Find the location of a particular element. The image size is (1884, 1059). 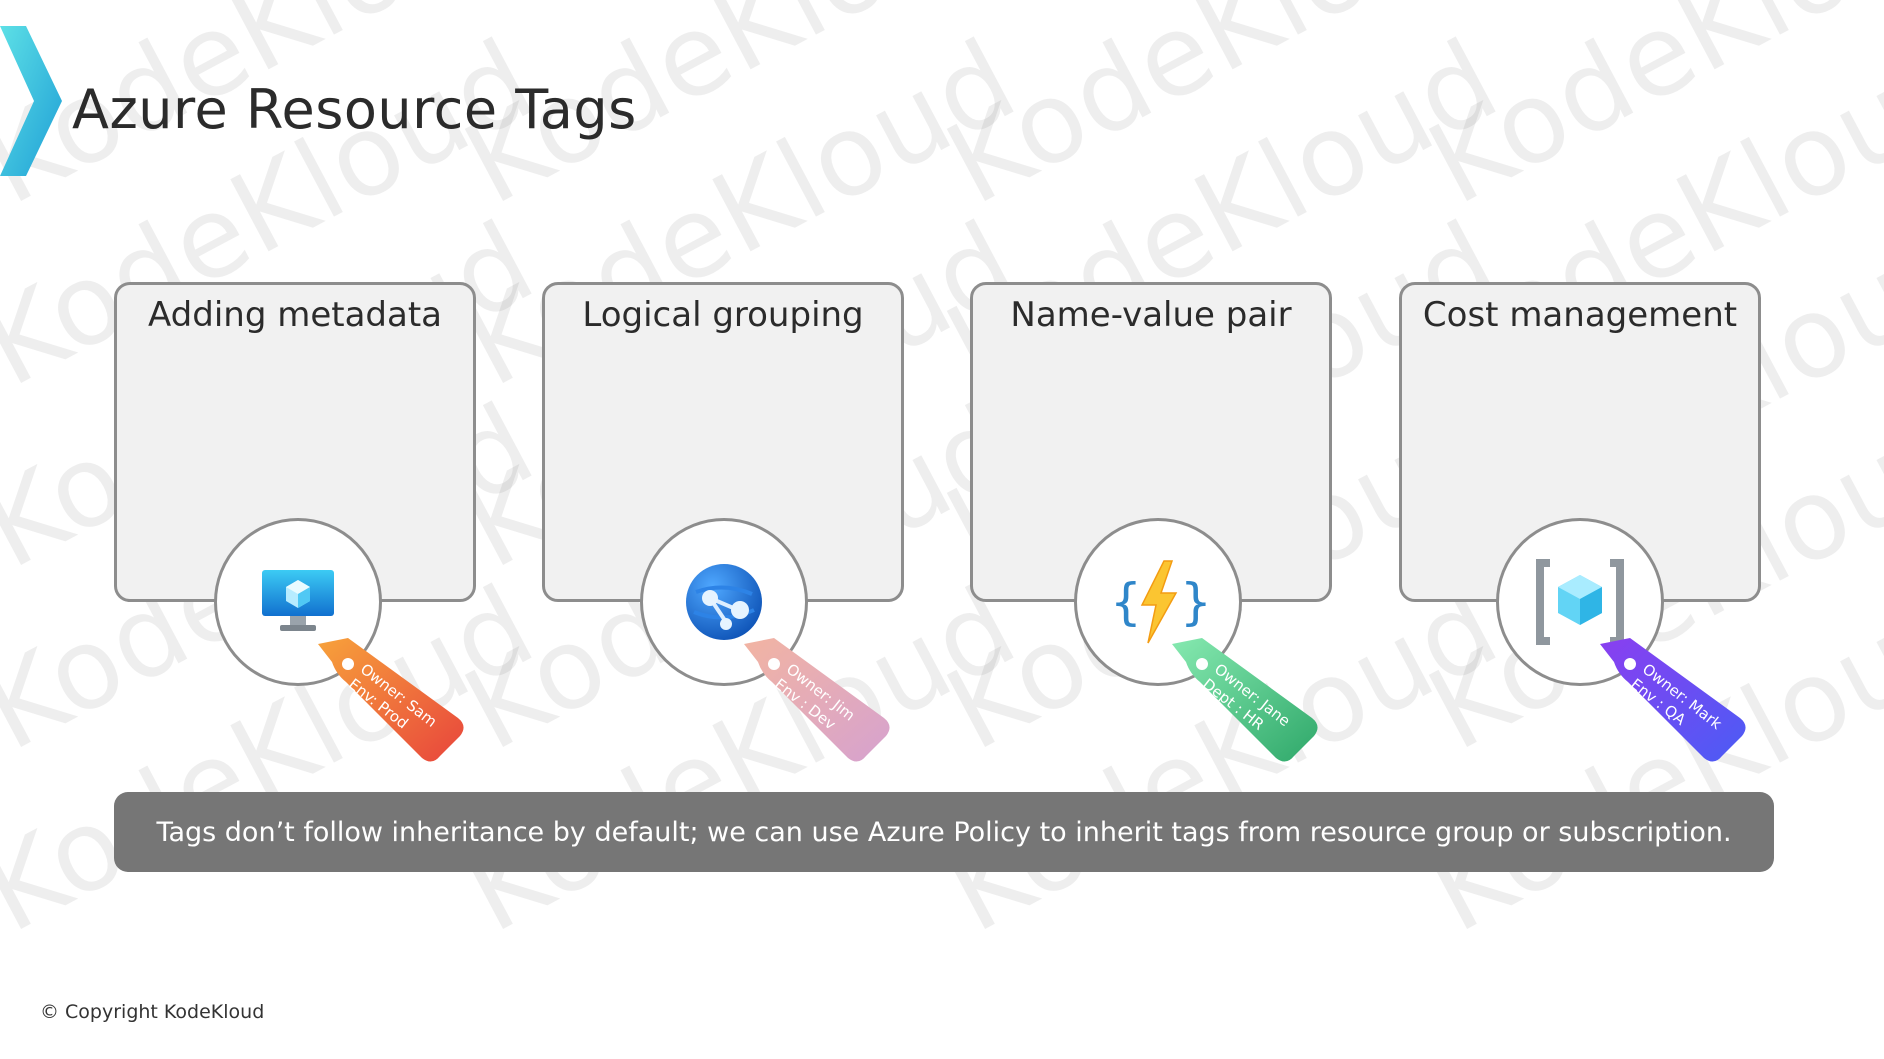

tag-label: Owner: Jane Dept : HR is located at coordinates (1254, 709).